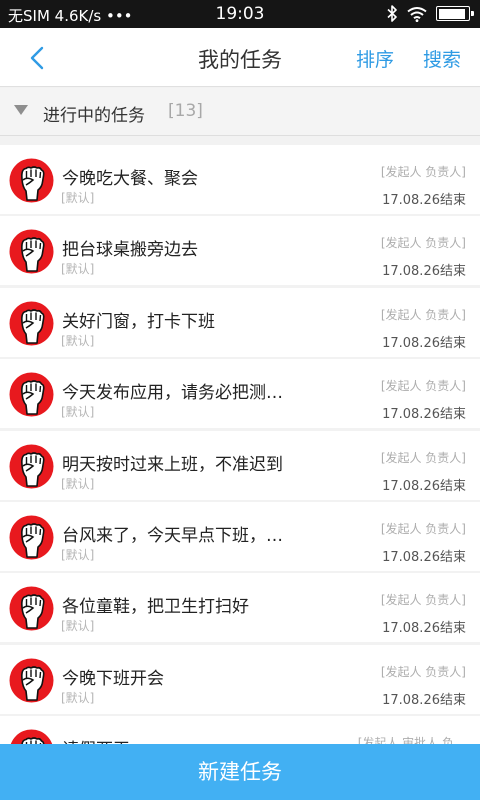 The width and height of the screenshot is (480, 800). Describe the element at coordinates (240, 322) in the screenshot. I see `task-item: 关好门窗，打卡下班 [默认] [发起人 负责人] 17.08.26结束` at that location.